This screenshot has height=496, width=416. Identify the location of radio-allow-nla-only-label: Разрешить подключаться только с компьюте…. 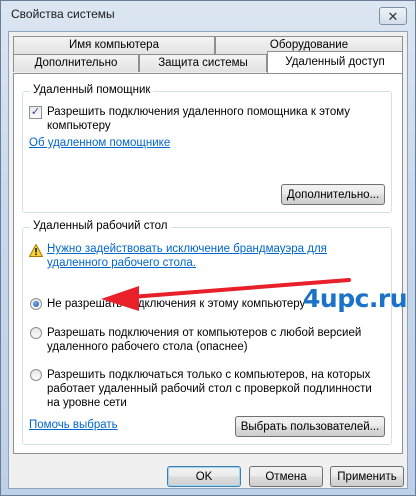
(209, 389).